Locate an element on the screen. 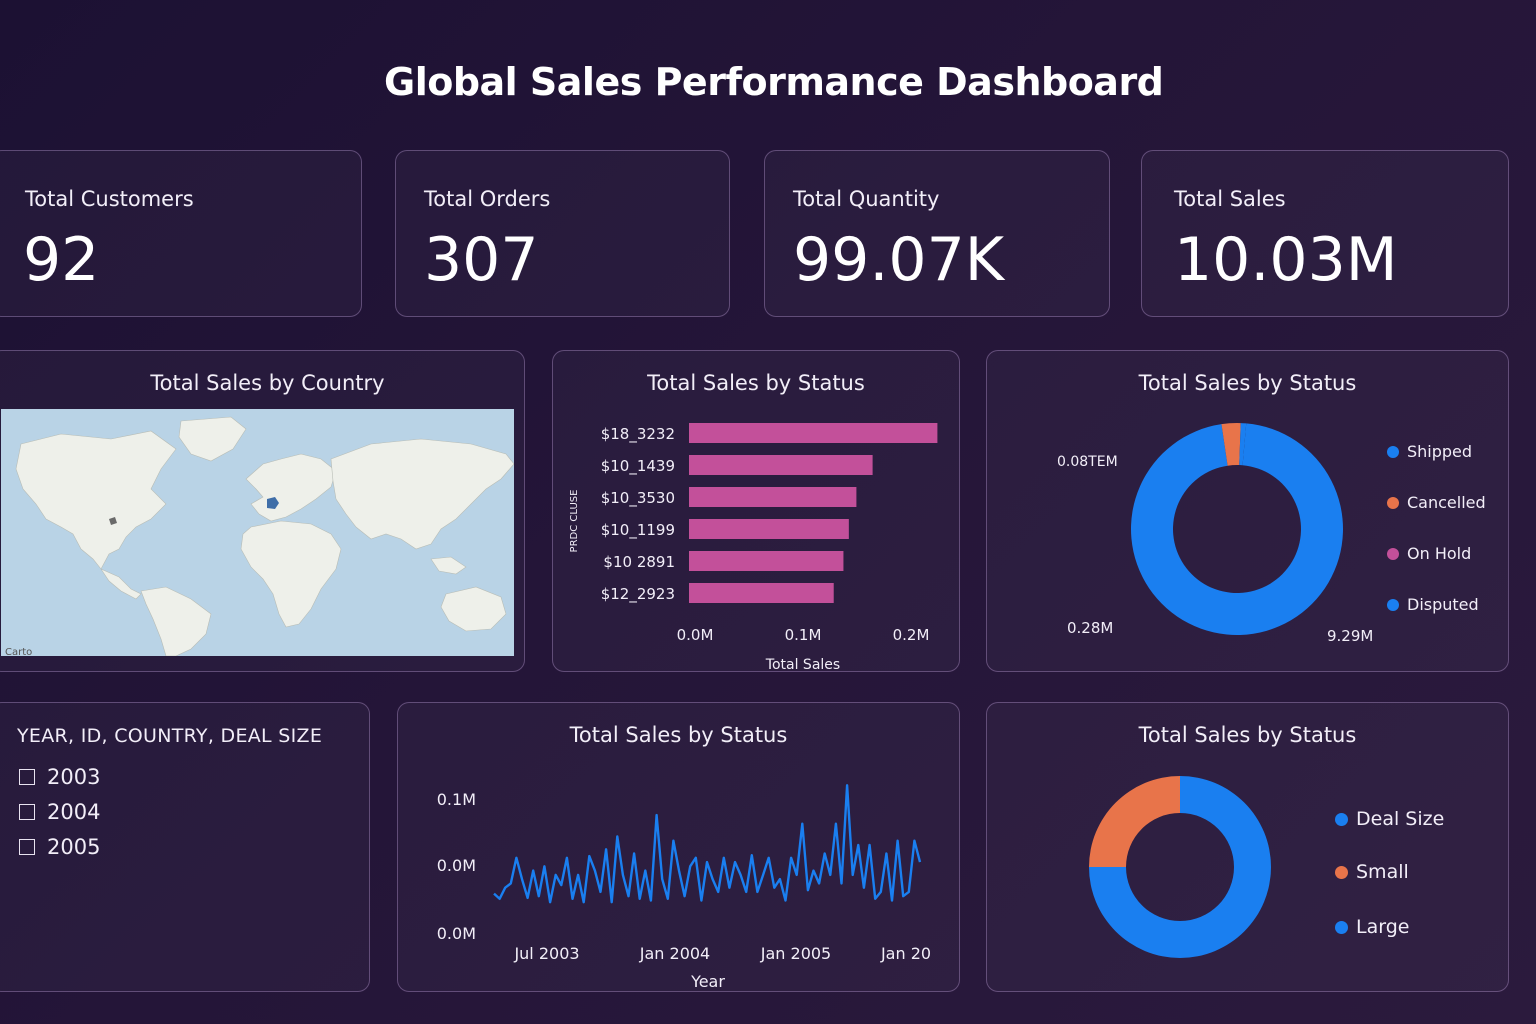 This screenshot has height=1024, width=1536. filter-option-2004: 2004 is located at coordinates (59, 812).